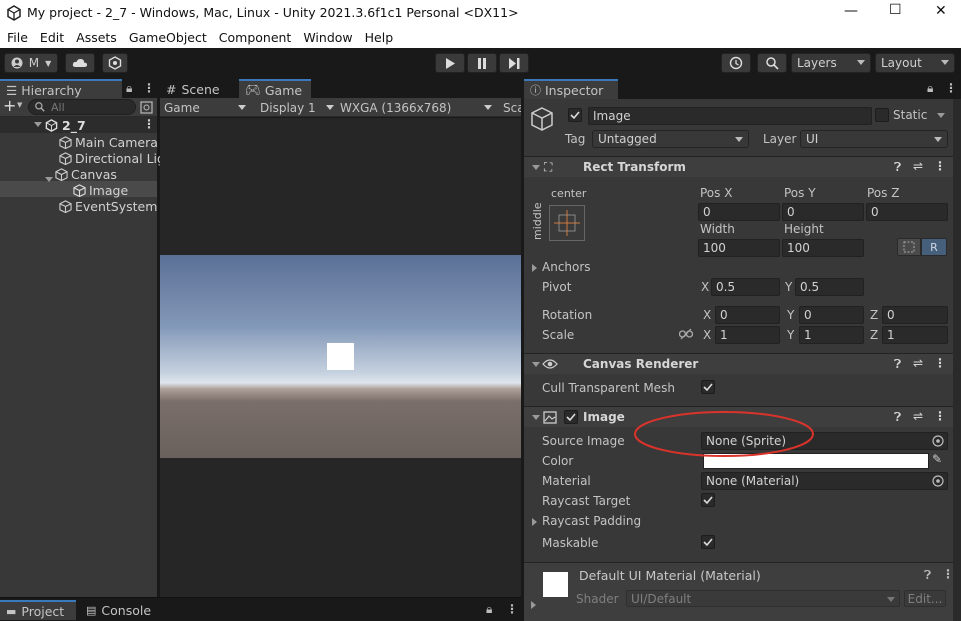 The width and height of the screenshot is (961, 621). Describe the element at coordinates (823, 212) in the screenshot. I see `posy-input: 0` at that location.